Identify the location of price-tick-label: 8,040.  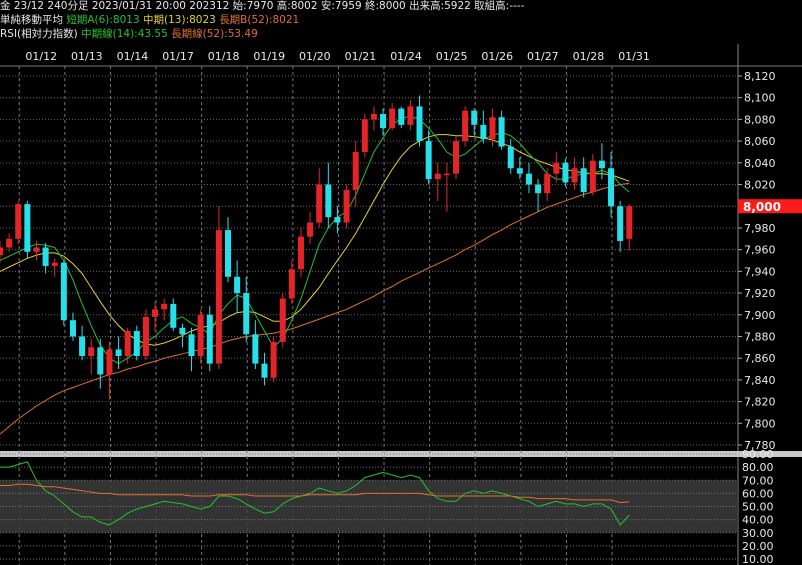
(760, 163).